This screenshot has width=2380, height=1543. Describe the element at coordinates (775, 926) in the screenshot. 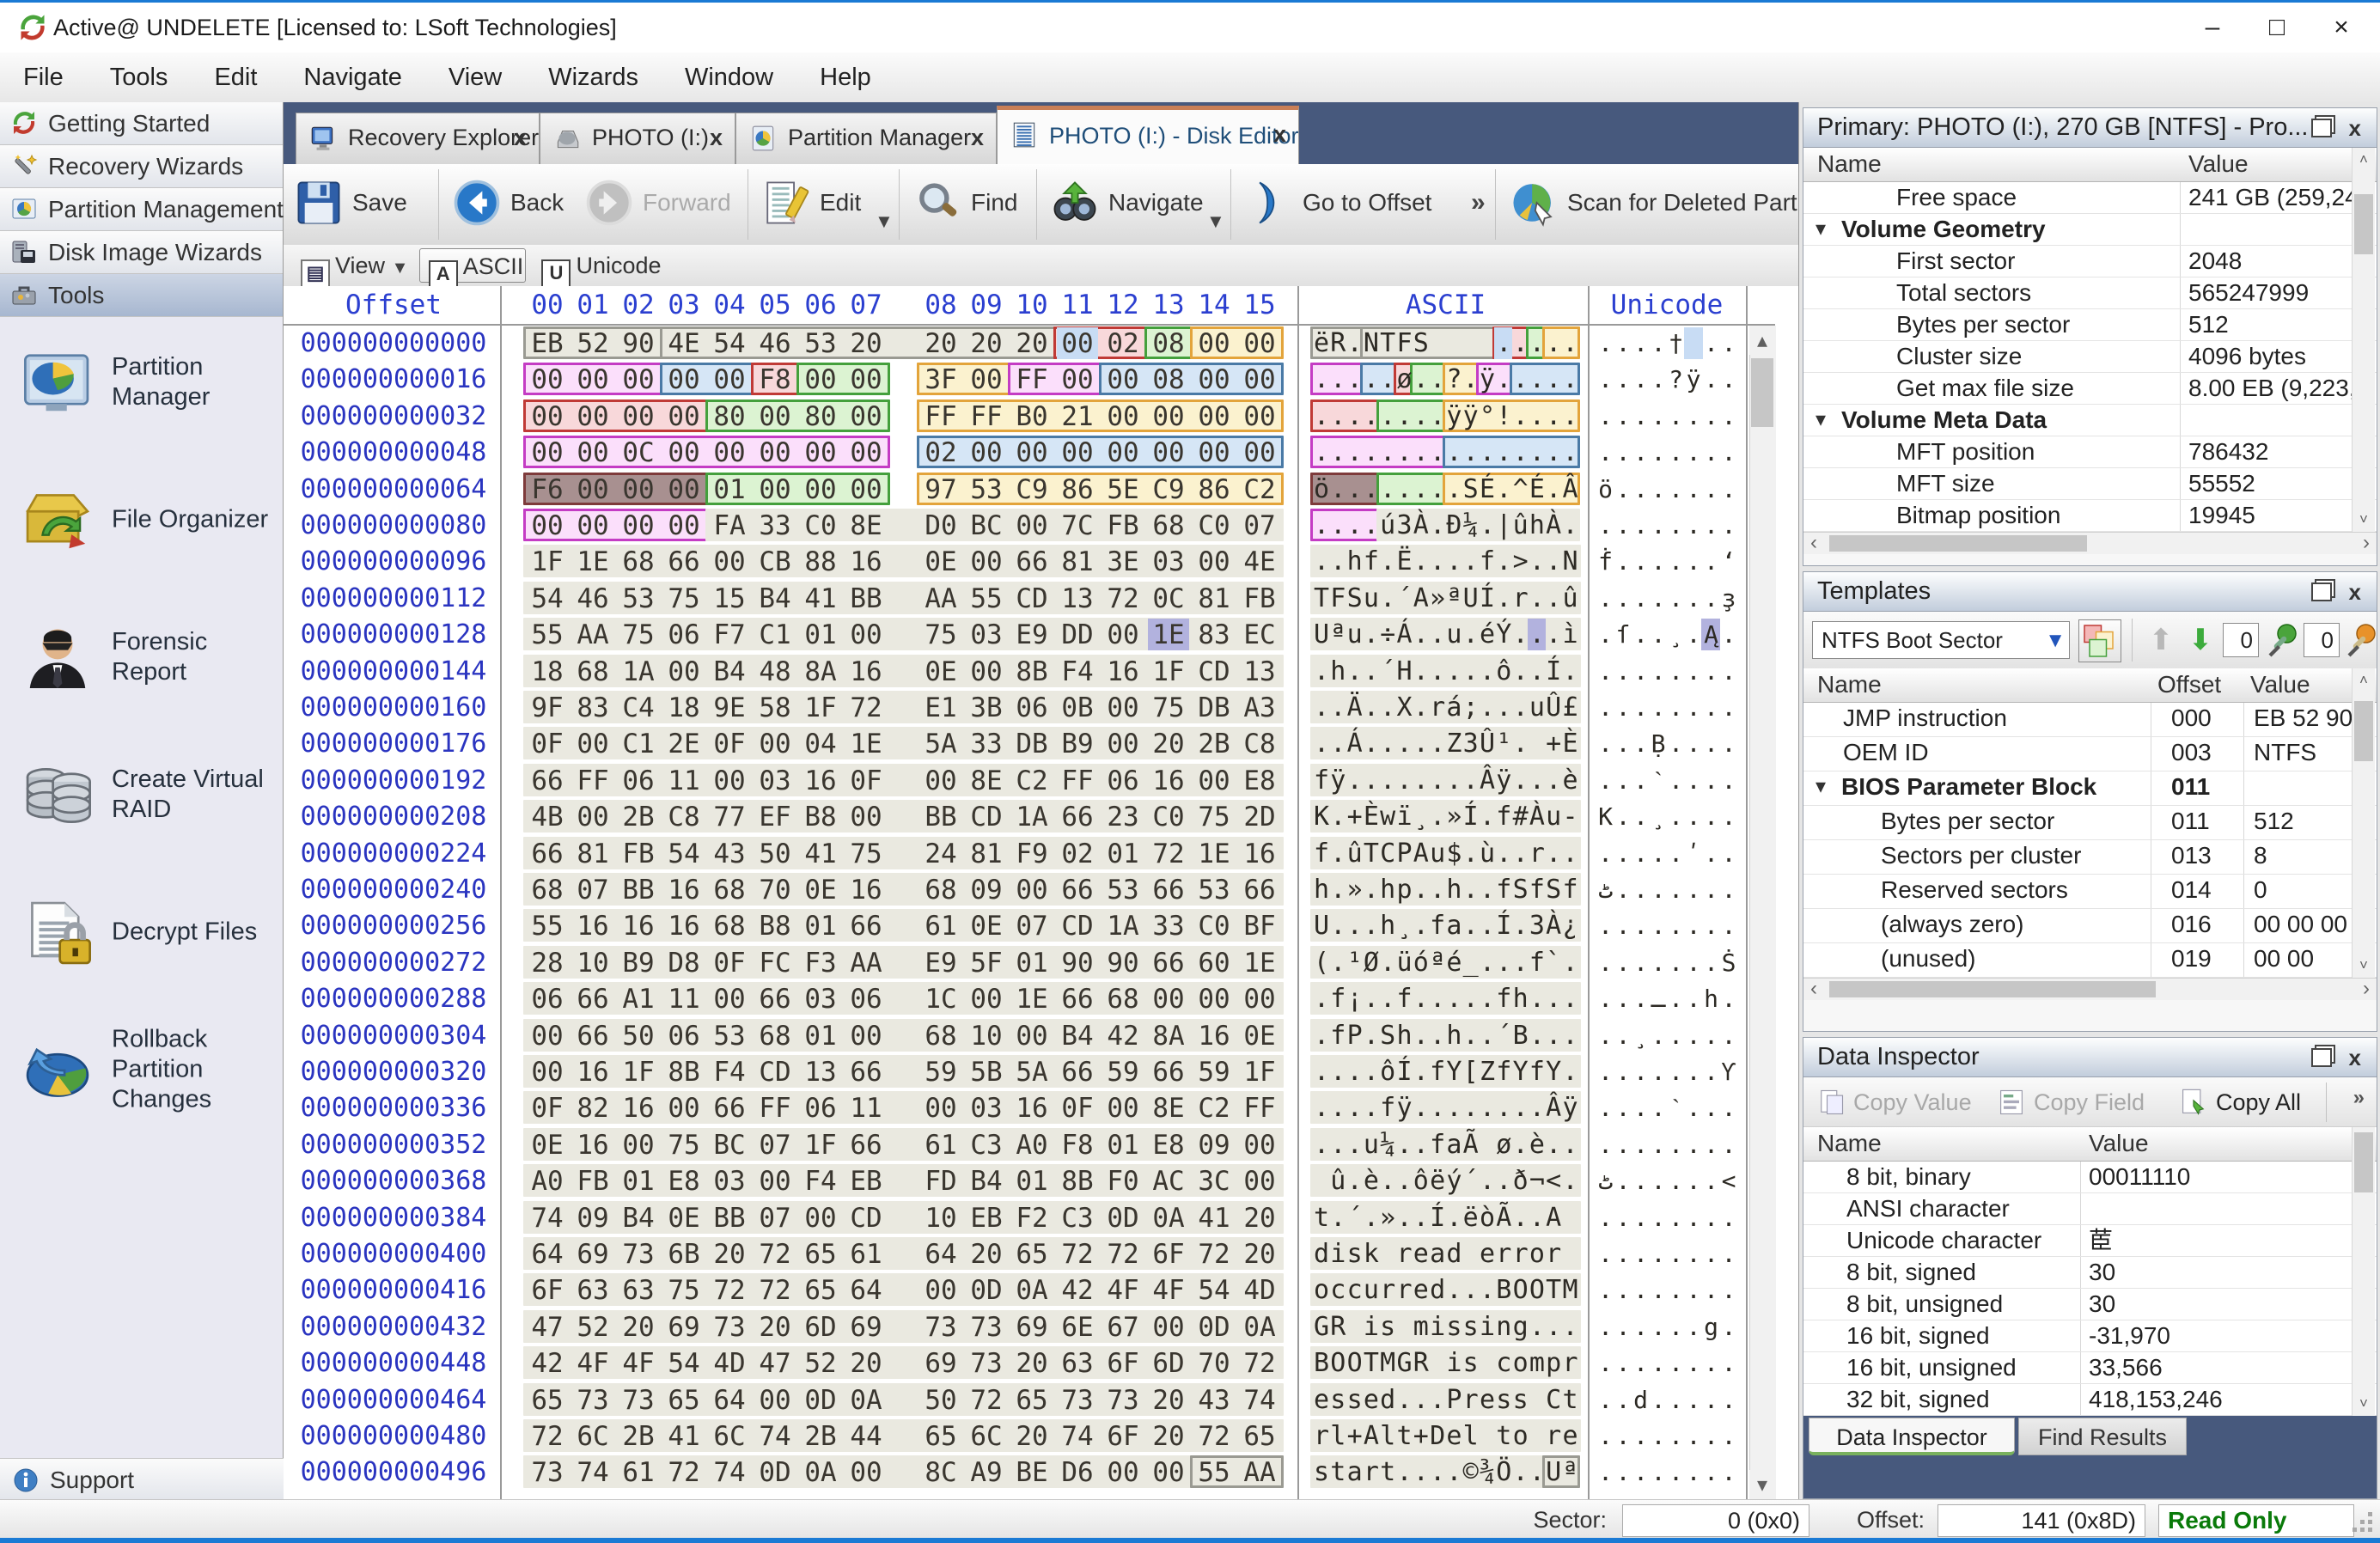

I see `hex-byte: B8` at that location.